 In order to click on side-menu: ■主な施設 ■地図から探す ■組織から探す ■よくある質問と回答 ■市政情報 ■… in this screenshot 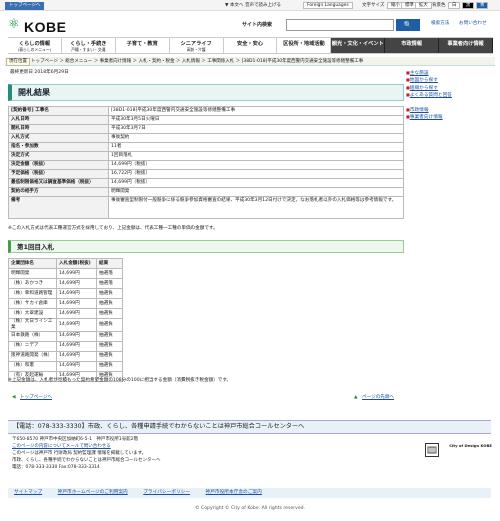, I will do `click(449, 96)`.